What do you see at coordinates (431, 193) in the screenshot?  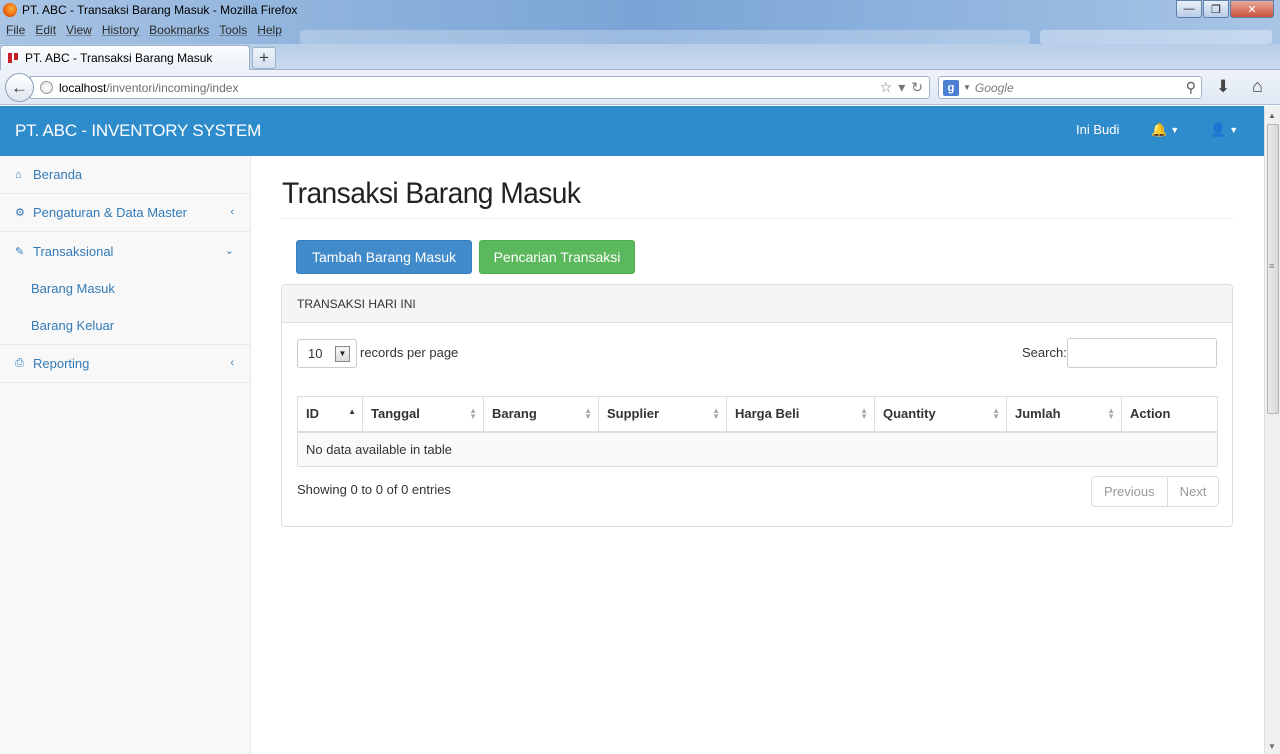 I see `page-title: Transaksi Barang Masuk` at bounding box center [431, 193].